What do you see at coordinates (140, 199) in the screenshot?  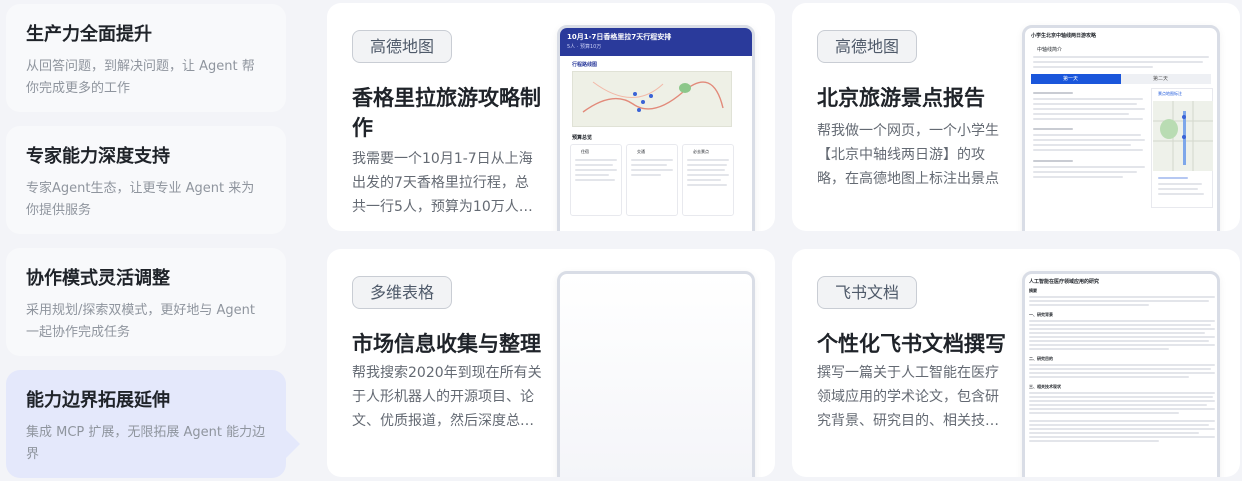 I see `feature-desc: 专家Agent生态，让更专业 Agent 来为你提供服务` at bounding box center [140, 199].